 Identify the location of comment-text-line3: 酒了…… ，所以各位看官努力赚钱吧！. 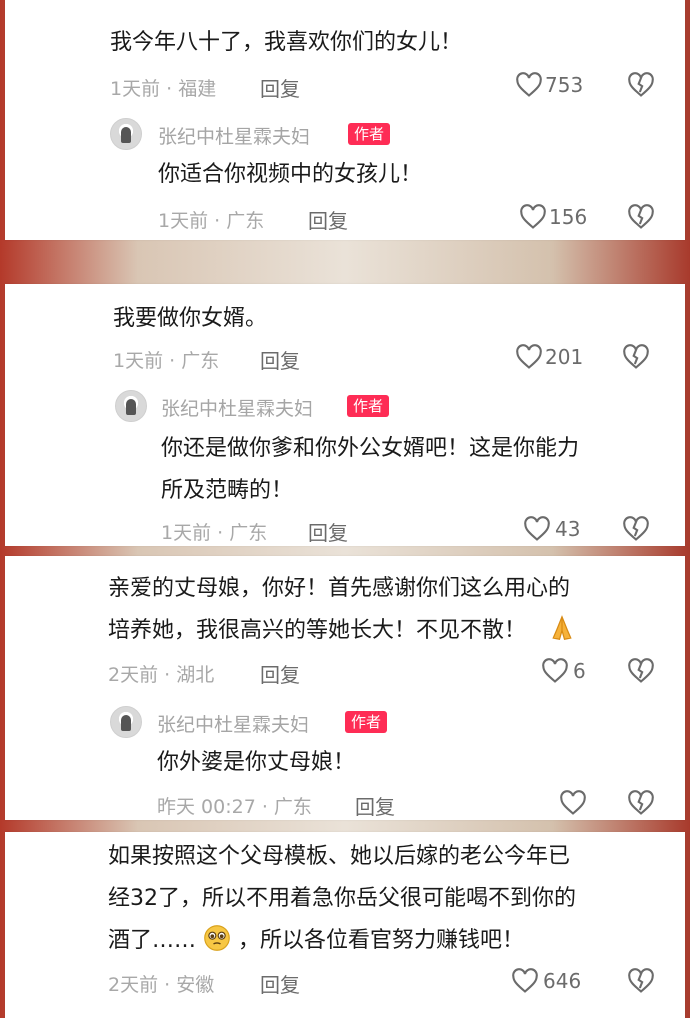
(316, 941).